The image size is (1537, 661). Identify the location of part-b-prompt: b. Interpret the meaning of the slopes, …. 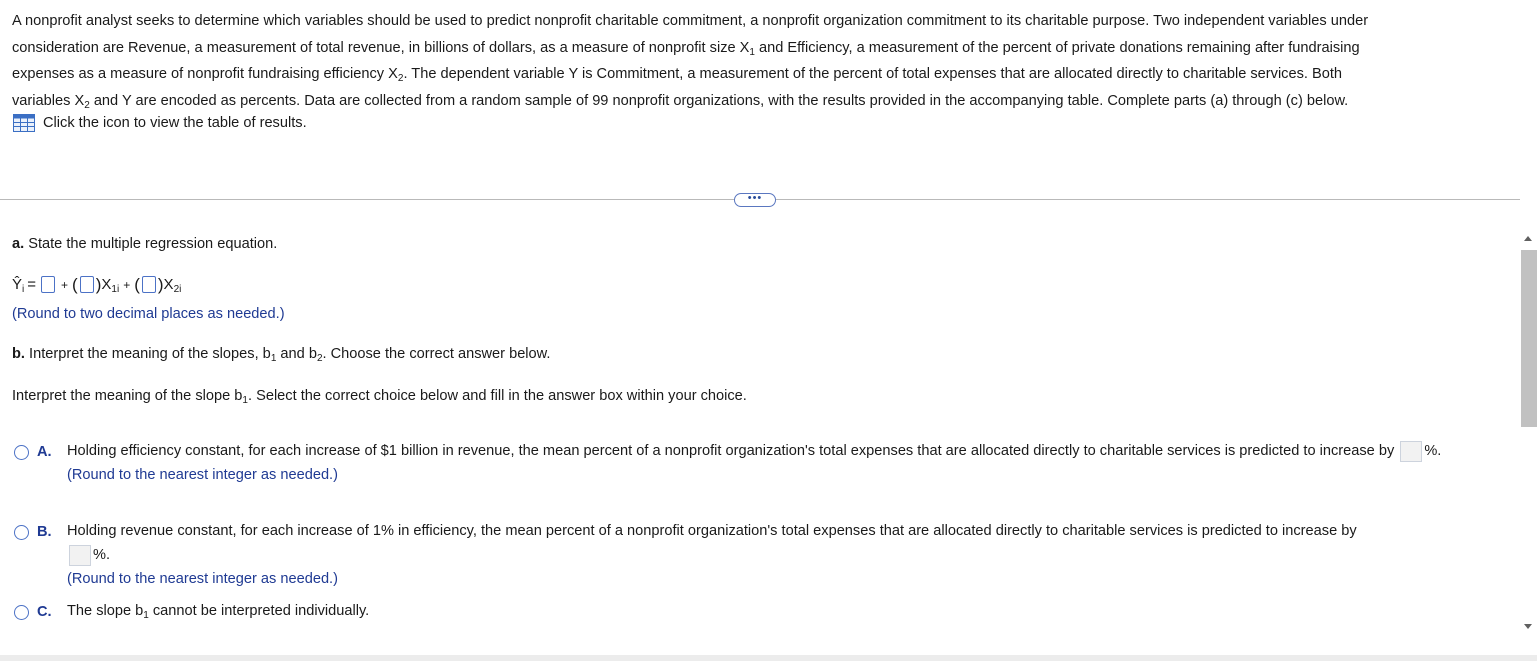
(281, 355).